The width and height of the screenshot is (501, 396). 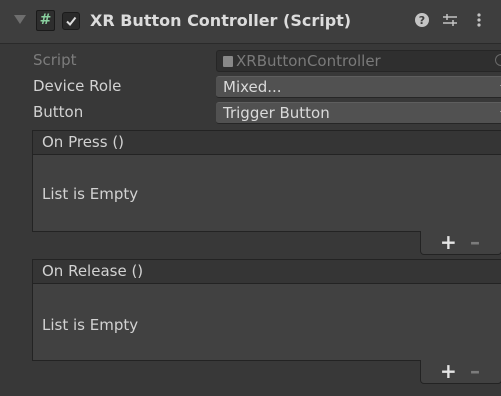 I want to click on checkmark-icon, so click(x=71, y=21).